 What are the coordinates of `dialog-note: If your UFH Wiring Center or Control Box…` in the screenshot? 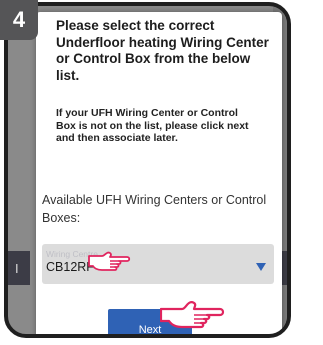 It's located at (152, 126).